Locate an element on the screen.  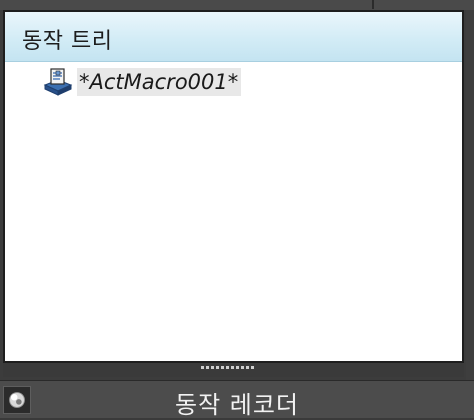
panel-title: 동작 트리 is located at coordinates (67, 41).